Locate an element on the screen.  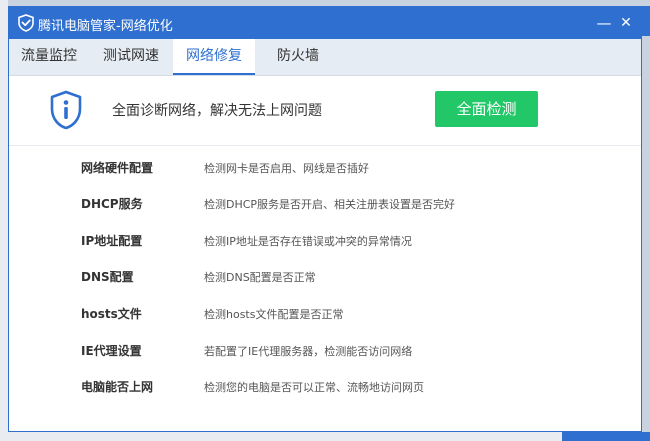
tab-traffic-monitor: 流量监控 is located at coordinates (49, 57).